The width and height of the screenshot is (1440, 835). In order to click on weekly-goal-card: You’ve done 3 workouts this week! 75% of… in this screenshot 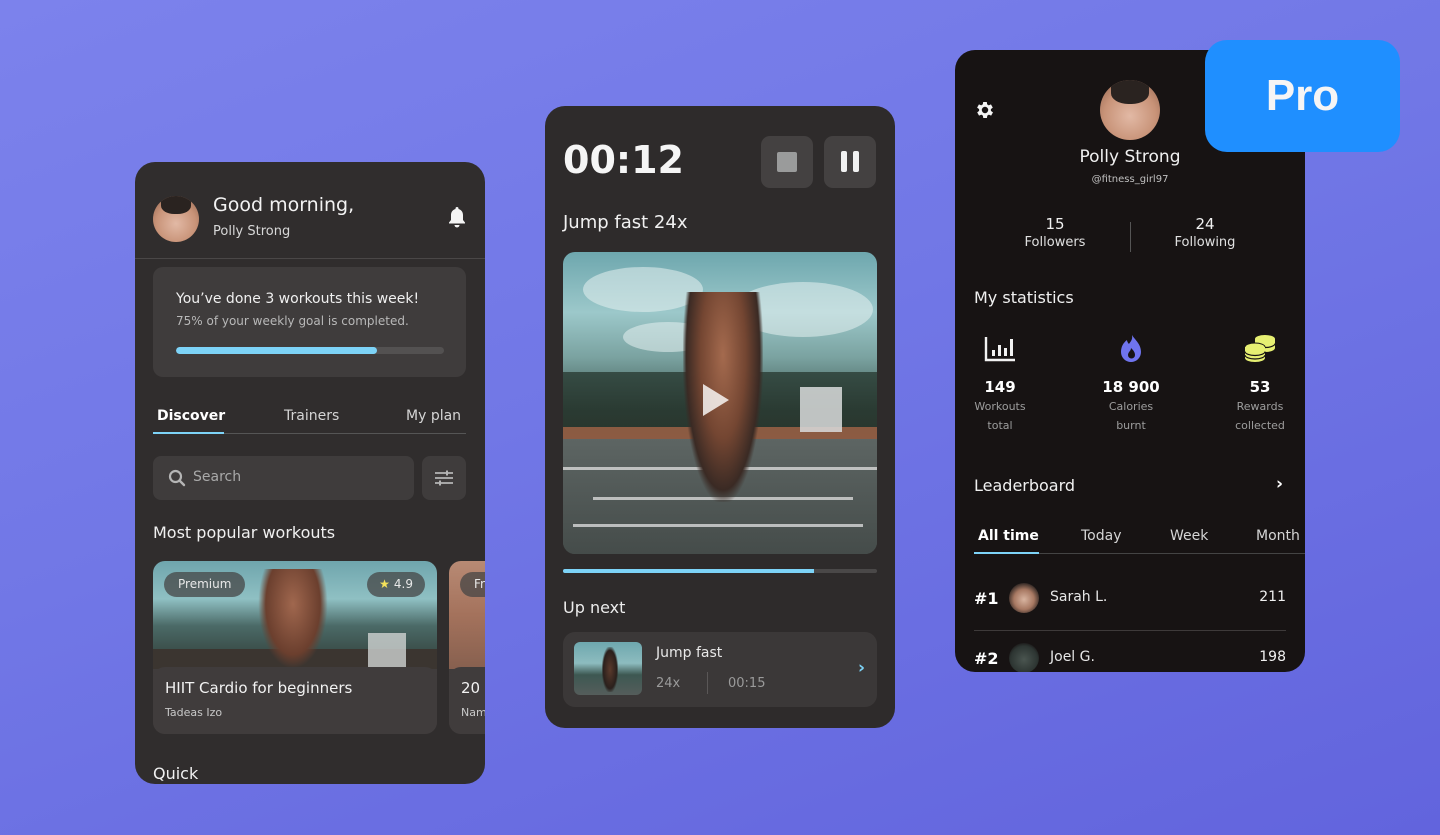, I will do `click(309, 322)`.